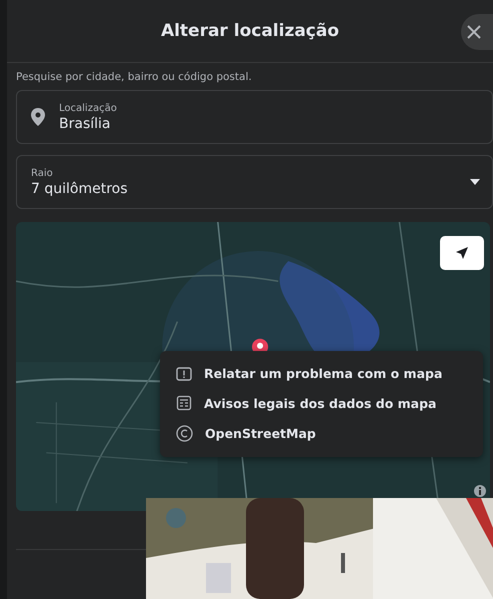 The height and width of the screenshot is (599, 493). What do you see at coordinates (254, 117) in the screenshot?
I see `location-field: Localização Brasília` at bounding box center [254, 117].